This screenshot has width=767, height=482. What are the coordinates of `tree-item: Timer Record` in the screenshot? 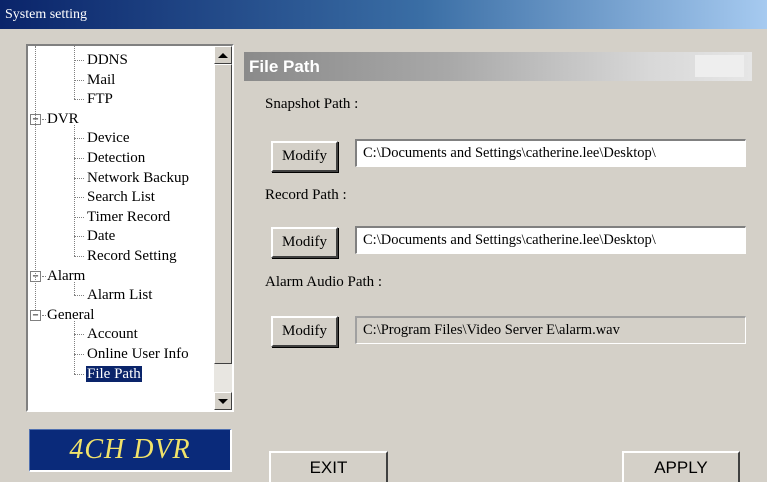 It's located at (128, 217).